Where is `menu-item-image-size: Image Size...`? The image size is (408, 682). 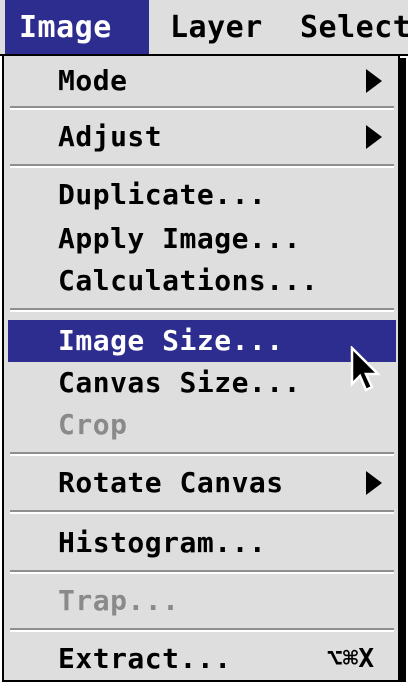
menu-item-image-size: Image Size... is located at coordinates (202, 341).